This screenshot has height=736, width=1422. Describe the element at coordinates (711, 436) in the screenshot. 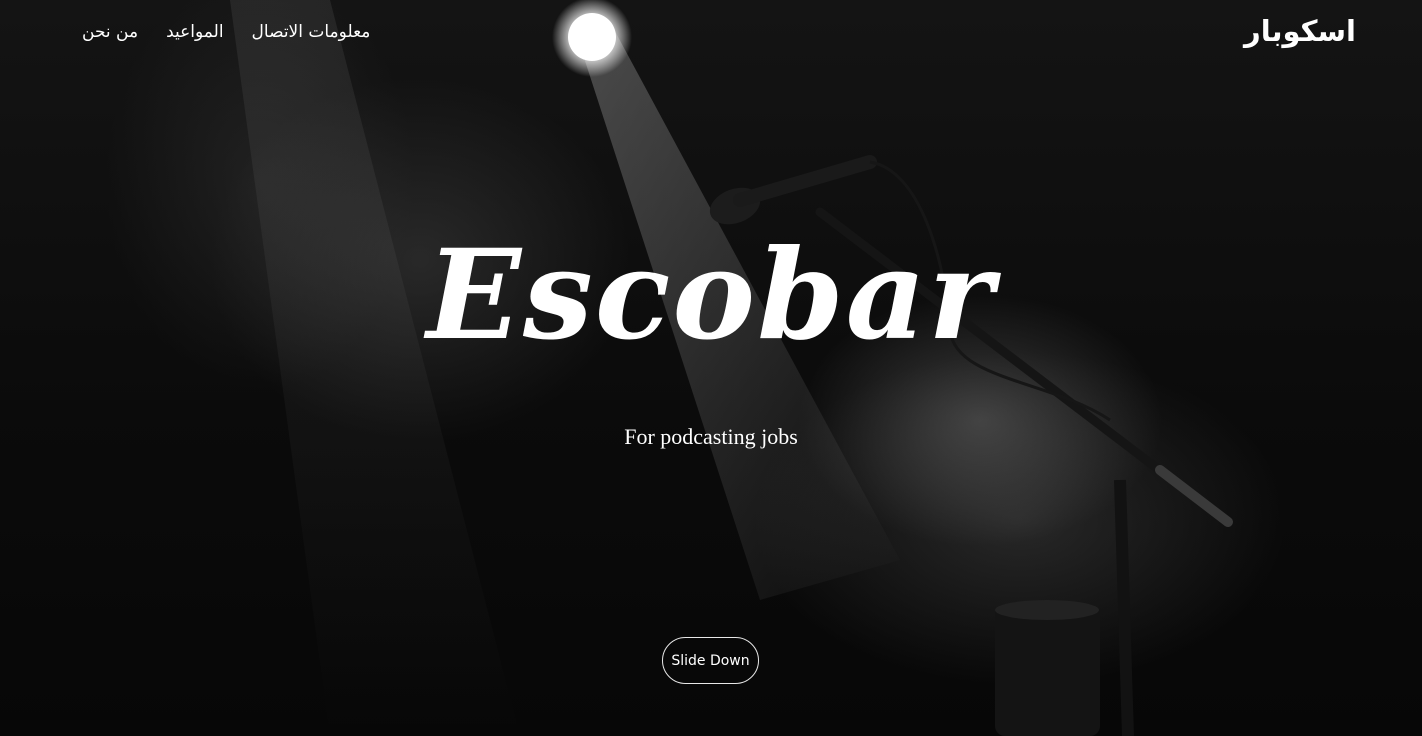

I see `hero-subtitle: For podcasting jobs` at that location.